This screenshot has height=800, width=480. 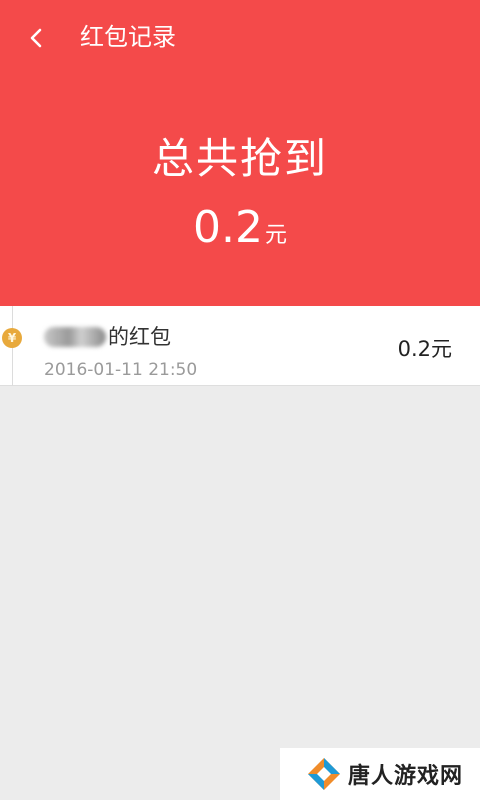 What do you see at coordinates (12, 338) in the screenshot?
I see `coin-icon: ¥` at bounding box center [12, 338].